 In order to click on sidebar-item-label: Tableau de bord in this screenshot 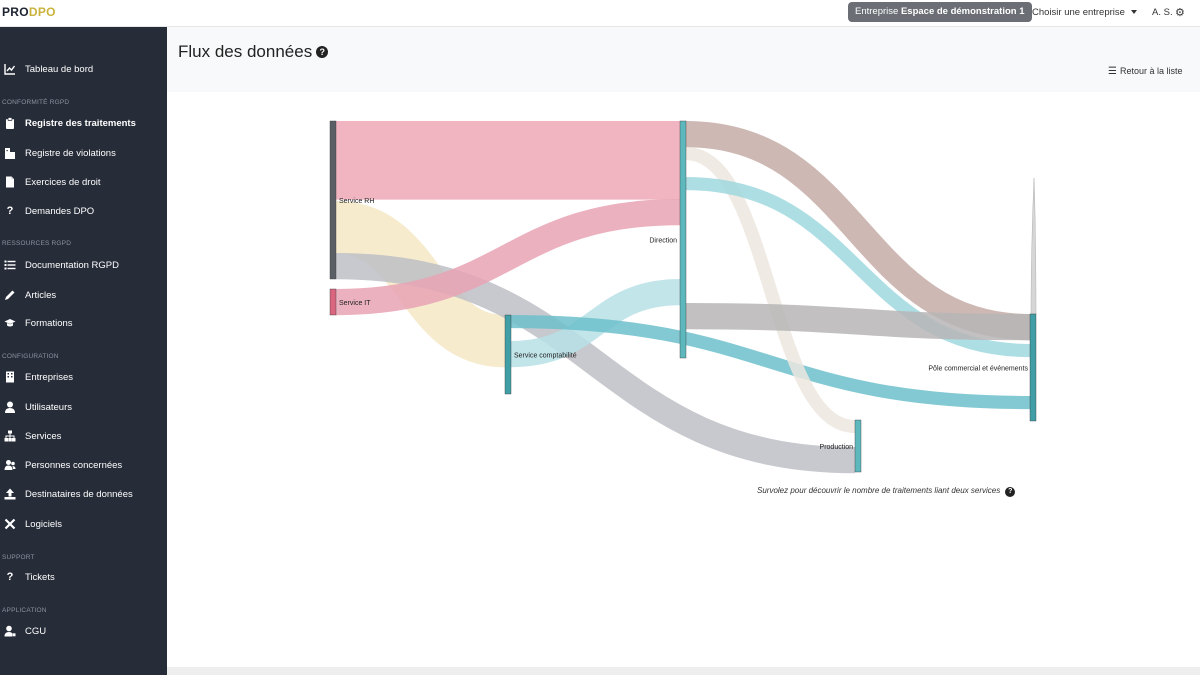, I will do `click(59, 69)`.